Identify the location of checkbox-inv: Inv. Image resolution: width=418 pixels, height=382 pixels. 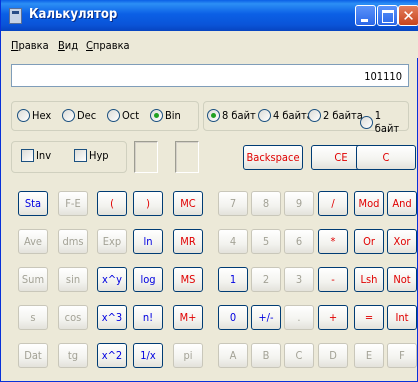
(36, 155).